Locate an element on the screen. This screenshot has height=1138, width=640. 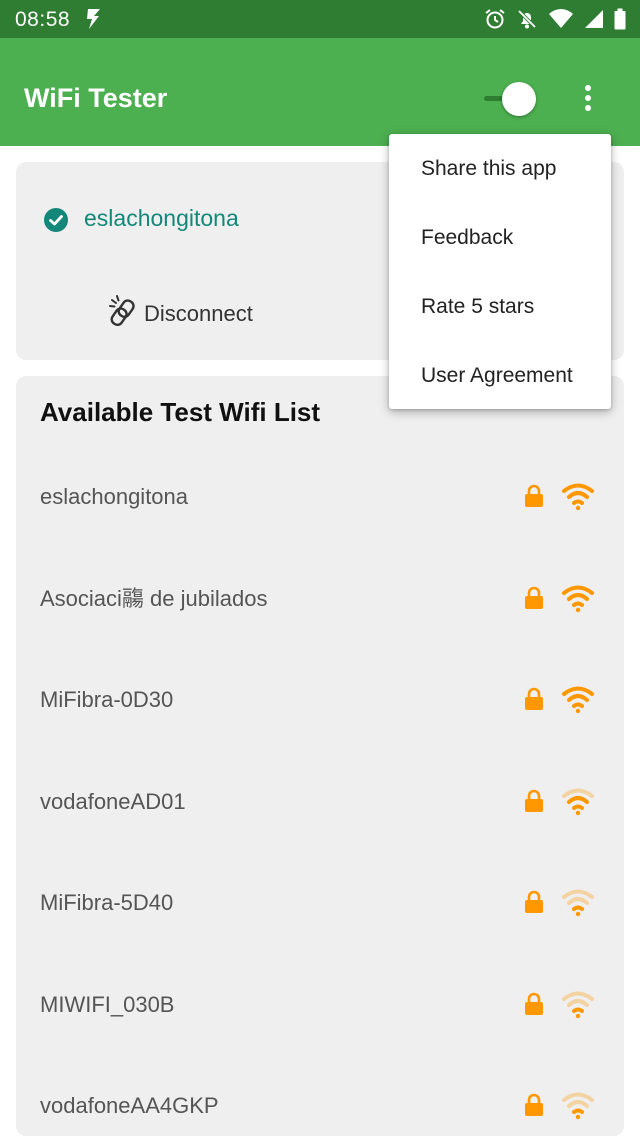
wifi-list-item: Asociaci鬺 de jubilados is located at coordinates (320, 598).